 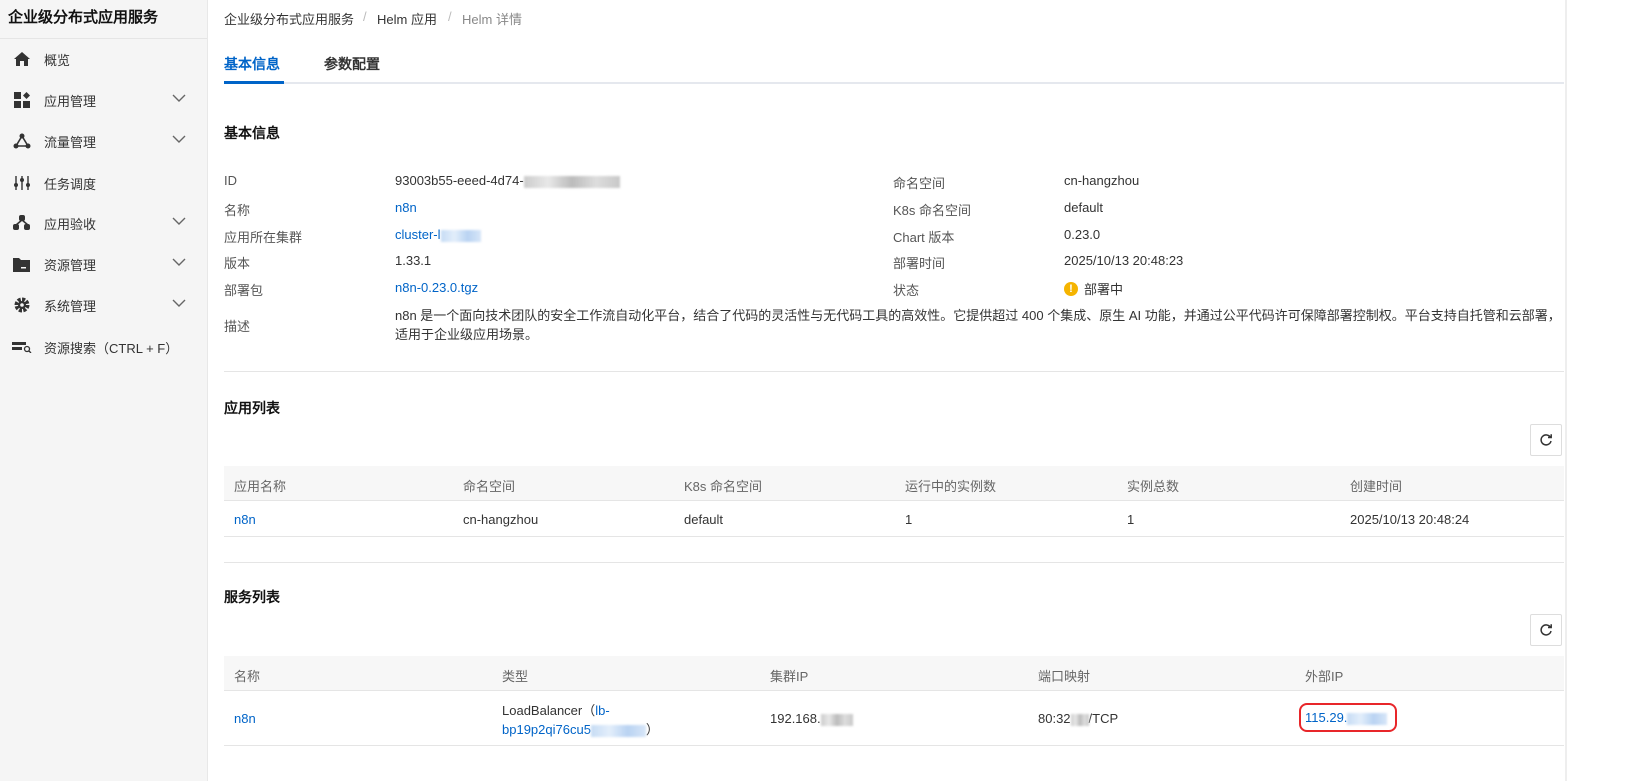 I want to click on tab-active-indicator, so click(x=254, y=82).